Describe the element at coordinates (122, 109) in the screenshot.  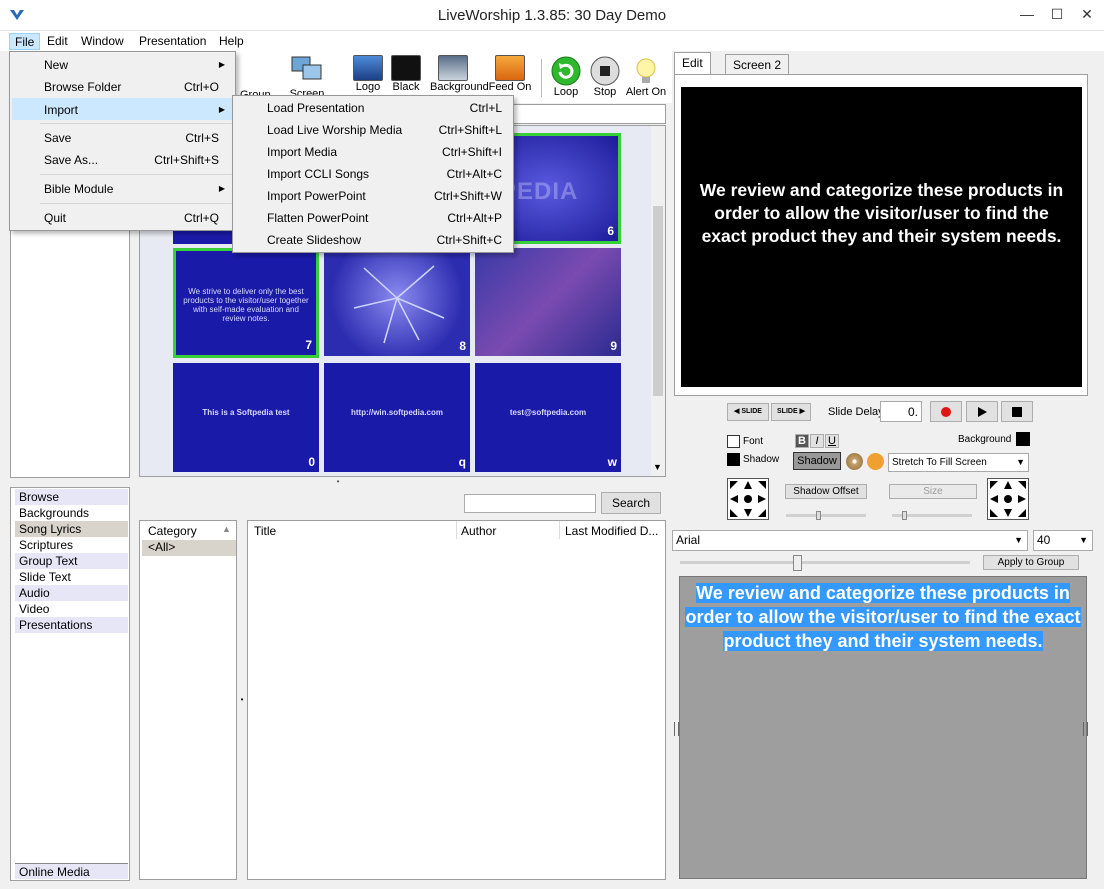
I see `file-menu-import: Import ▶` at that location.